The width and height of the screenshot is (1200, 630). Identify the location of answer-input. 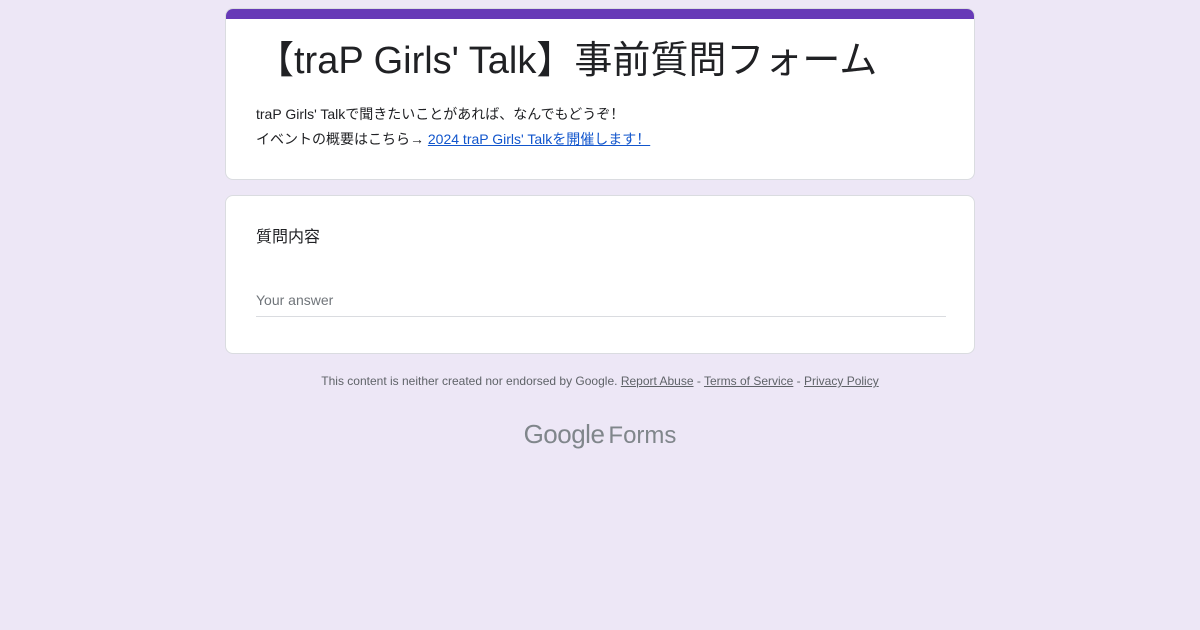
(601, 300).